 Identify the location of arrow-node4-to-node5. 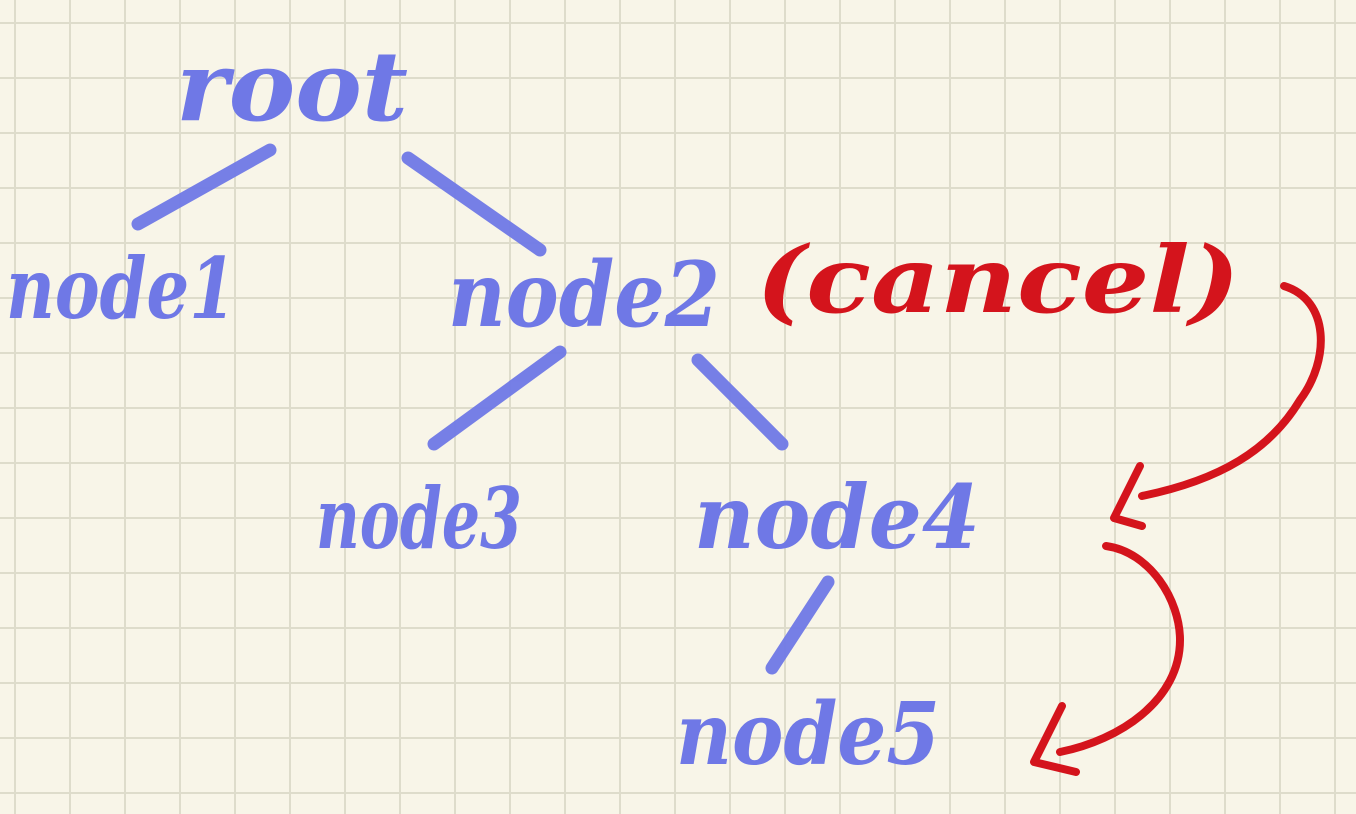
(1120, 649).